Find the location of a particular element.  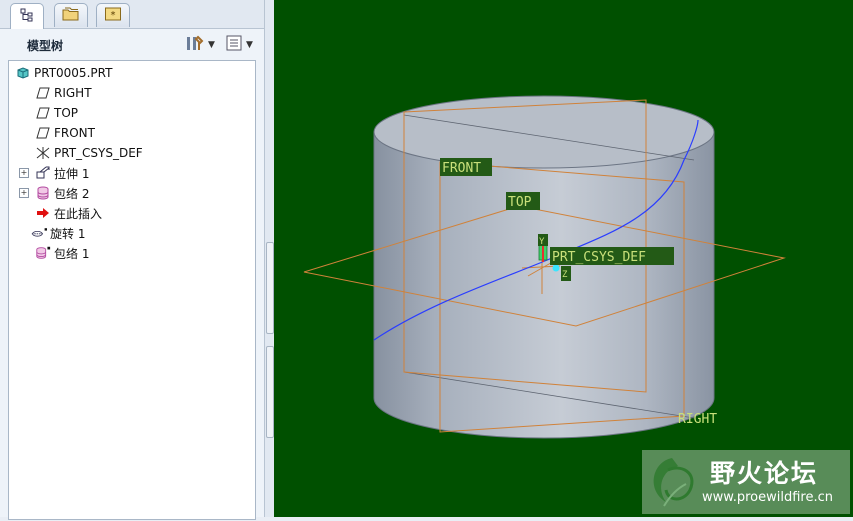

tree-item-label: PRT_CSYS_DEF is located at coordinates (98, 153).